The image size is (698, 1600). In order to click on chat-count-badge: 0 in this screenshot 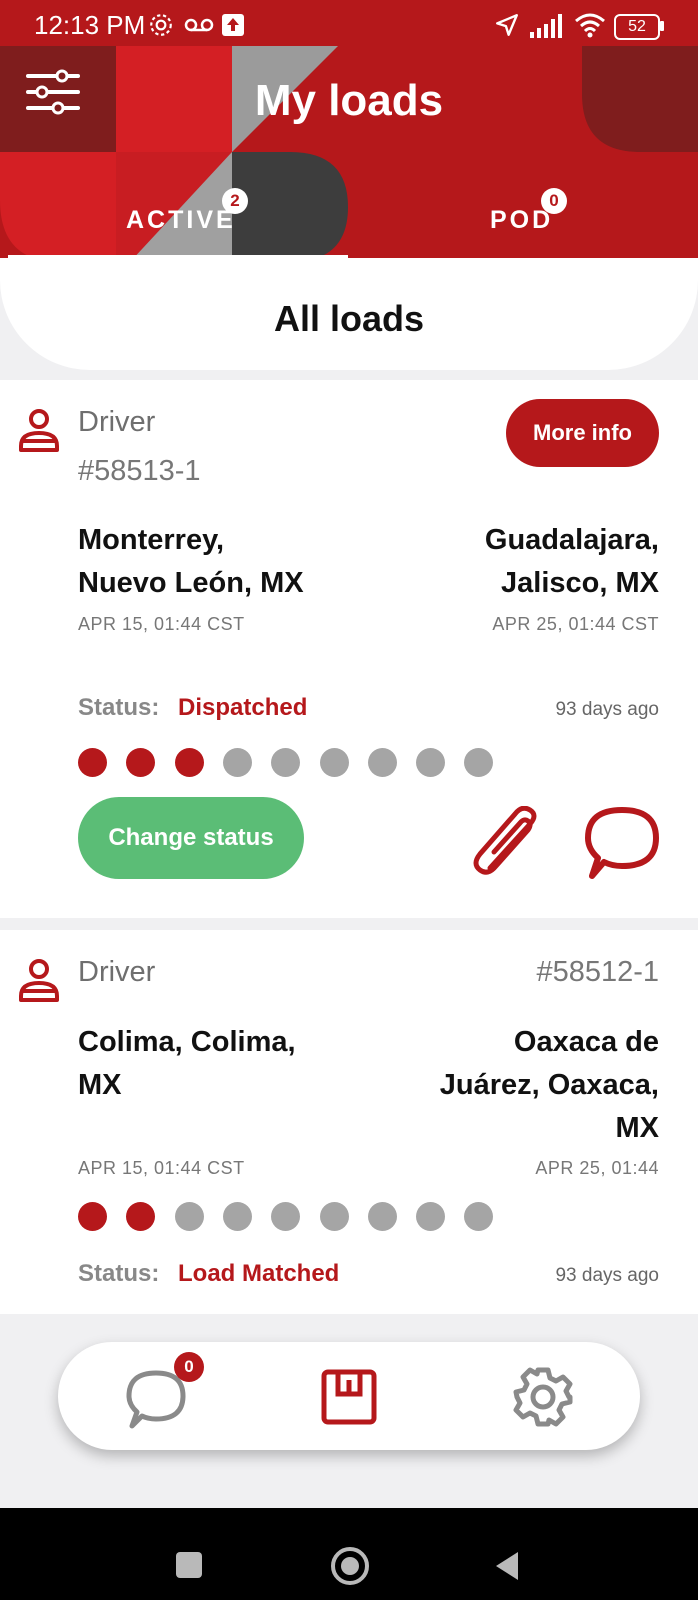, I will do `click(189, 1367)`.